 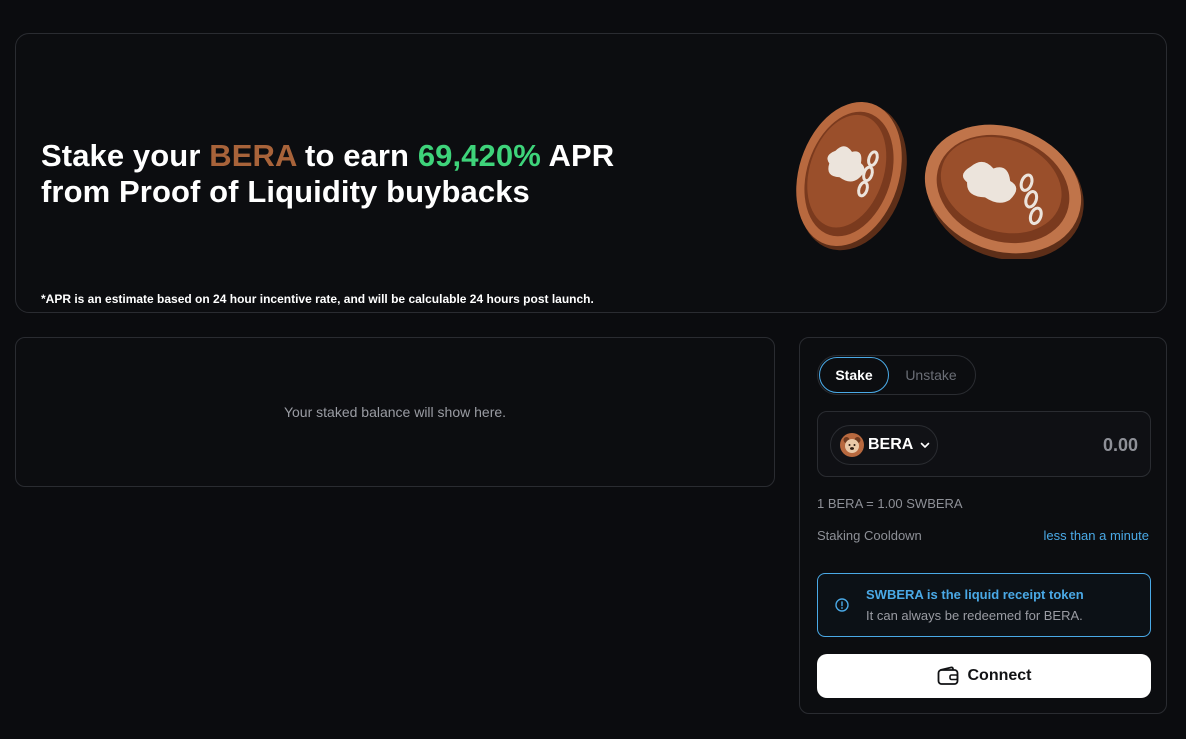 I want to click on hero-title-text: to earn, so click(x=357, y=155).